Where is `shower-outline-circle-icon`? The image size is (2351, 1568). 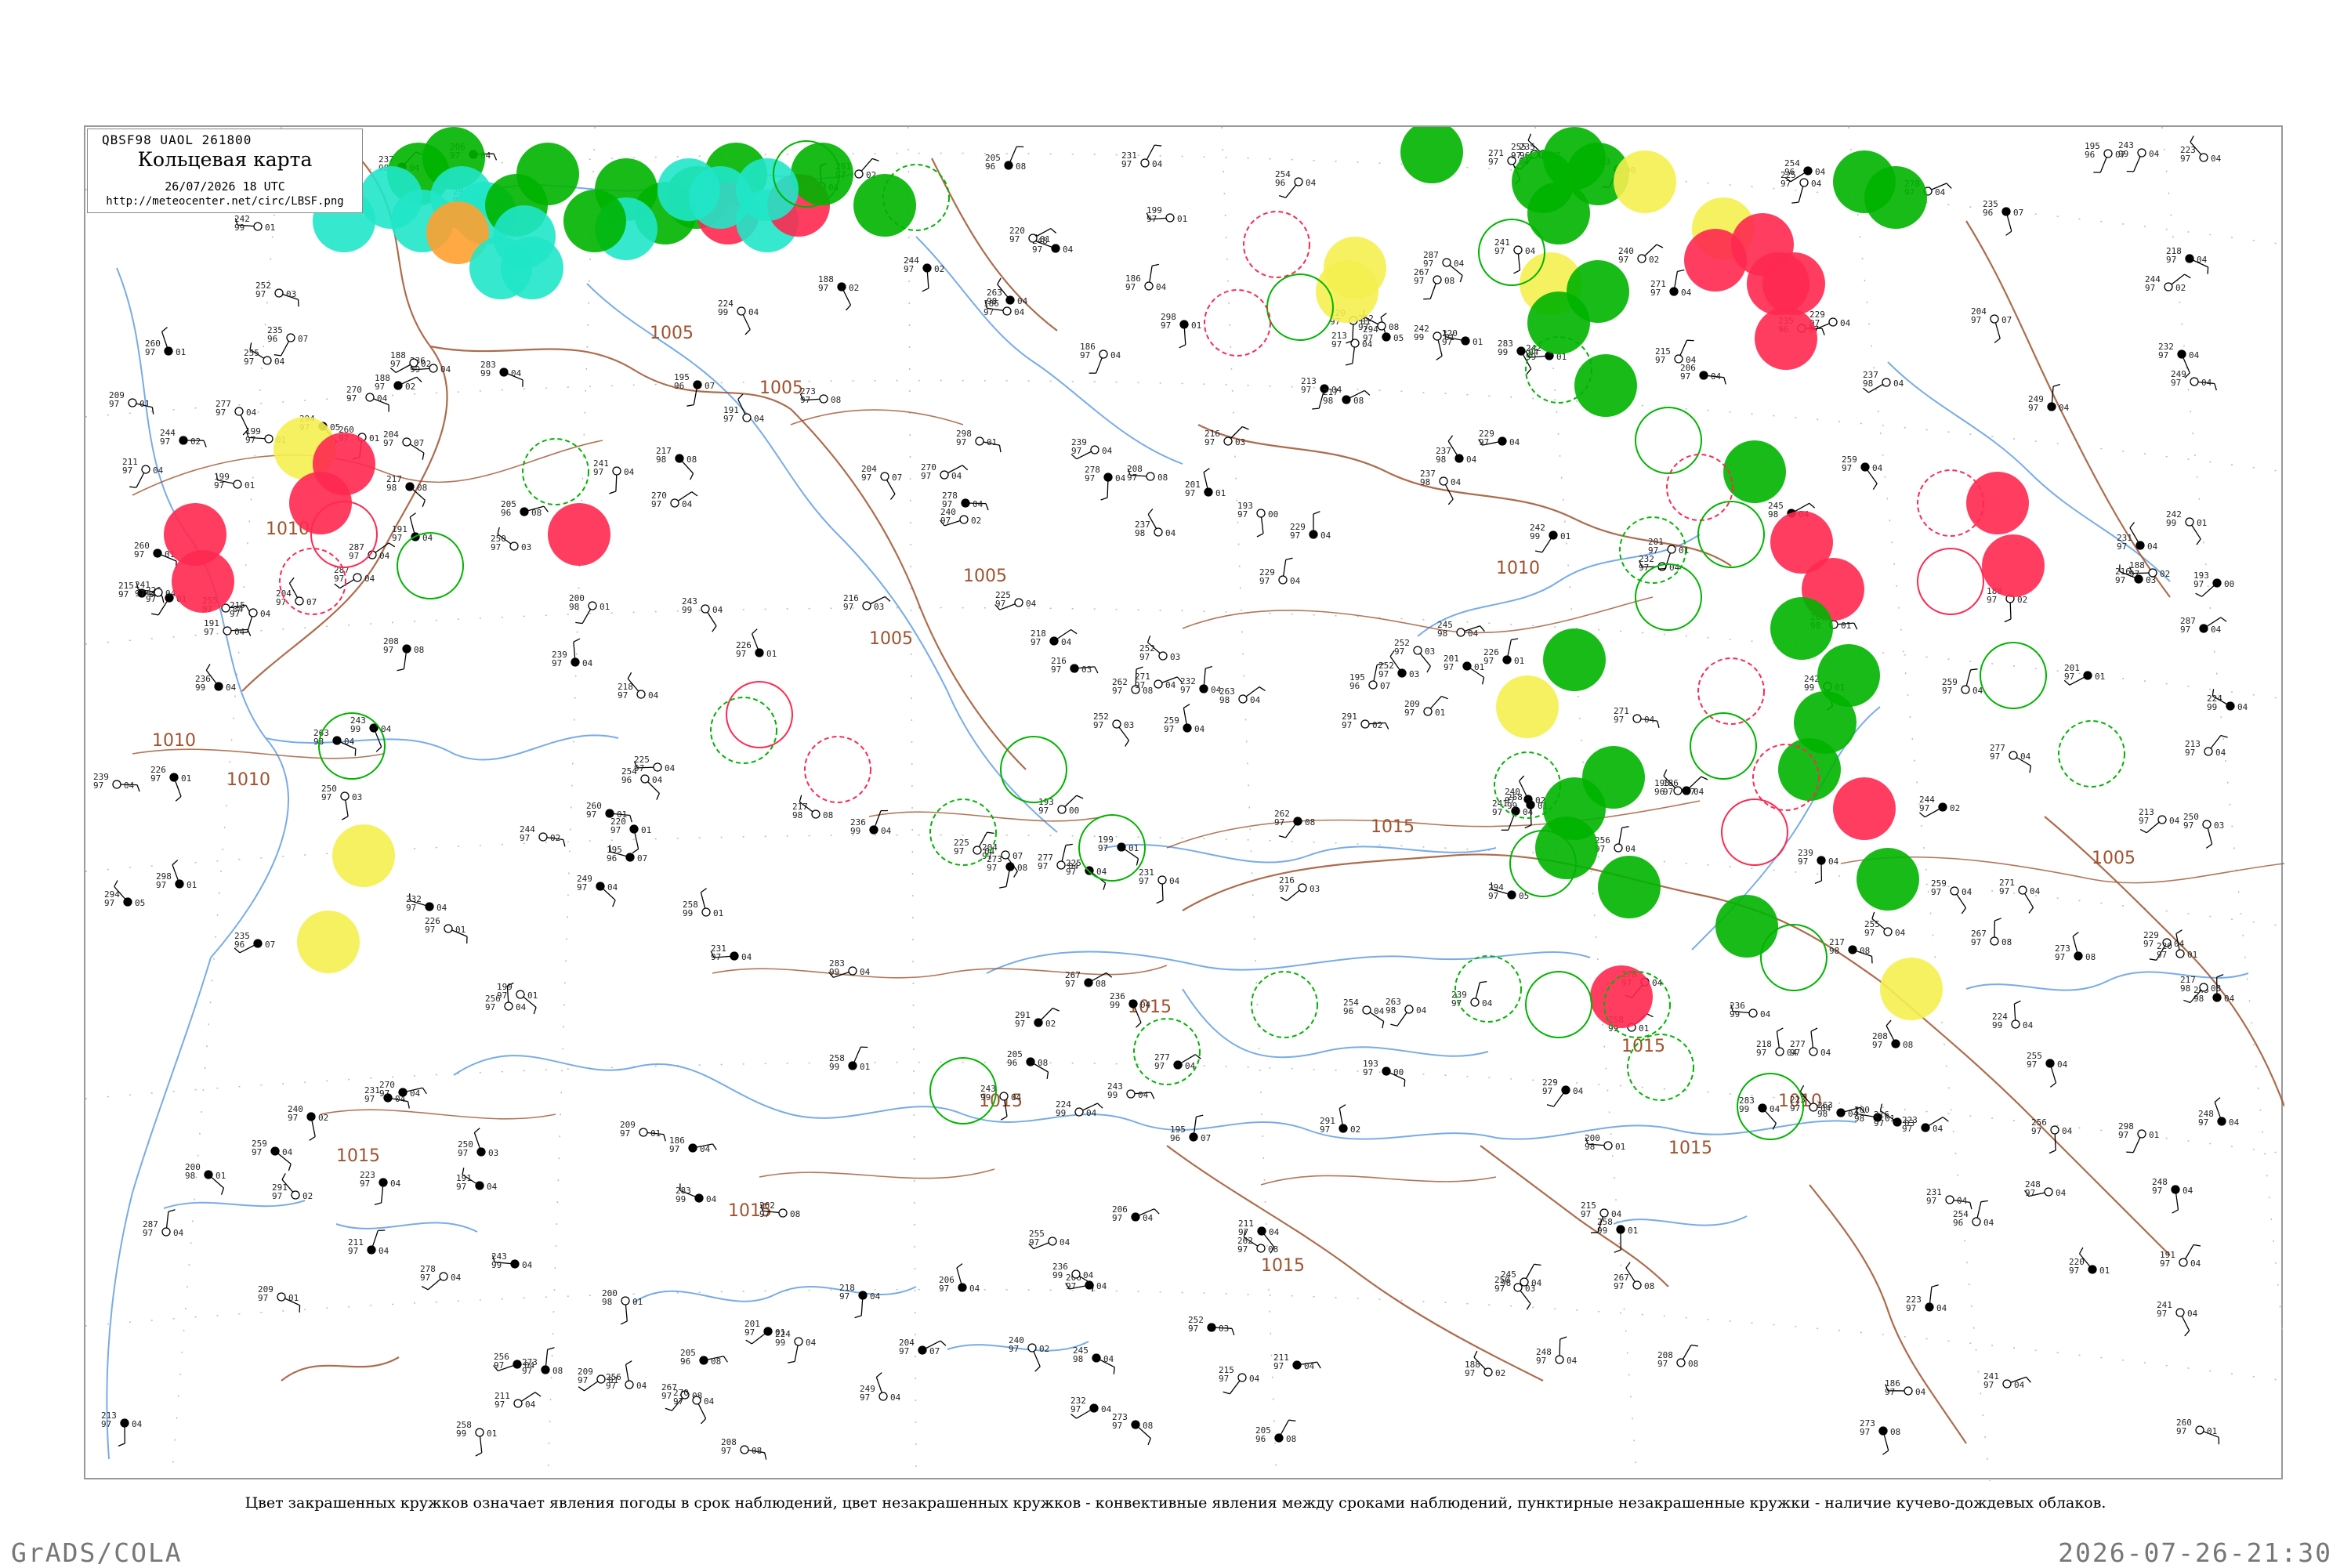
shower-outline-circle-icon is located at coordinates (1755, 832).